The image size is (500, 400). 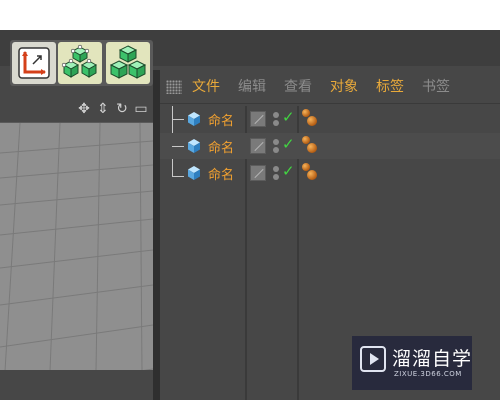 I want to click on axis-icon, so click(x=34, y=63).